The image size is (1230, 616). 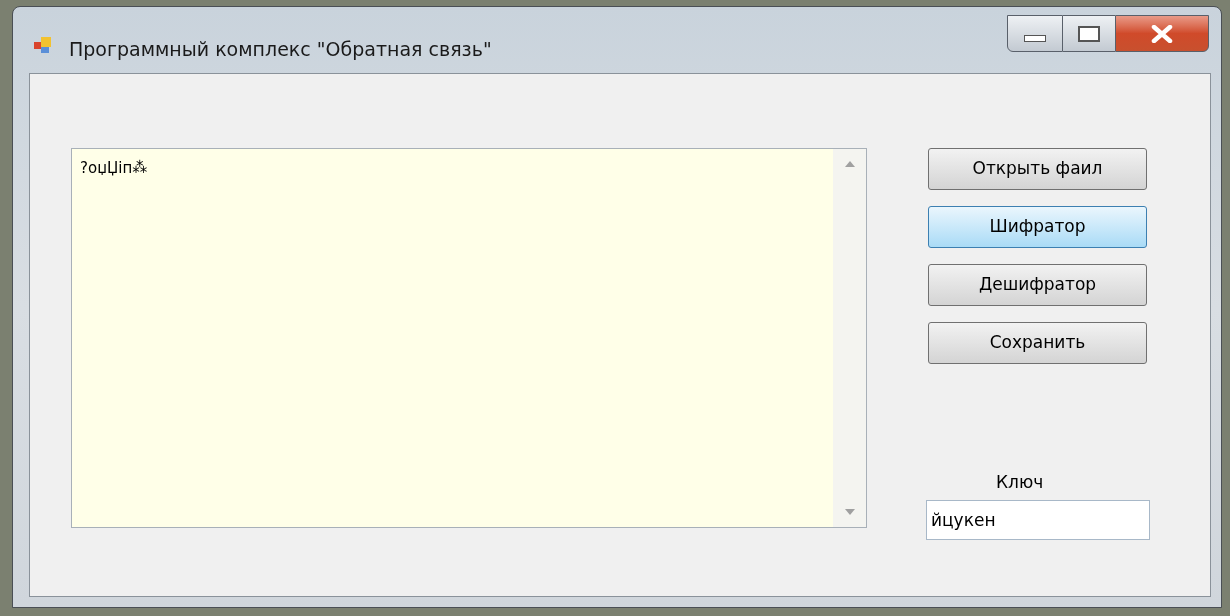 What do you see at coordinates (1037, 285) in the screenshot?
I see `action-button: Дешифратор` at bounding box center [1037, 285].